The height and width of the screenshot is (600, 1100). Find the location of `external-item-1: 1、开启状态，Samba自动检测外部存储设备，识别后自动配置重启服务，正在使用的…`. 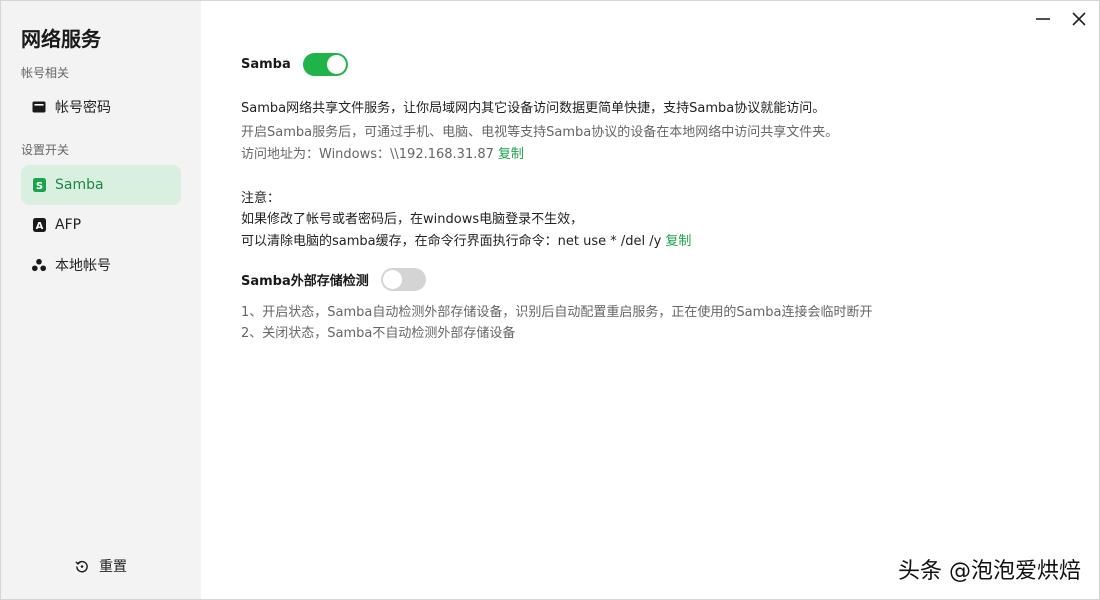

external-item-1: 1、开启状态，Samba自动检测外部存储设备，识别后自动配置重启服务，正在使用的… is located at coordinates (557, 312).